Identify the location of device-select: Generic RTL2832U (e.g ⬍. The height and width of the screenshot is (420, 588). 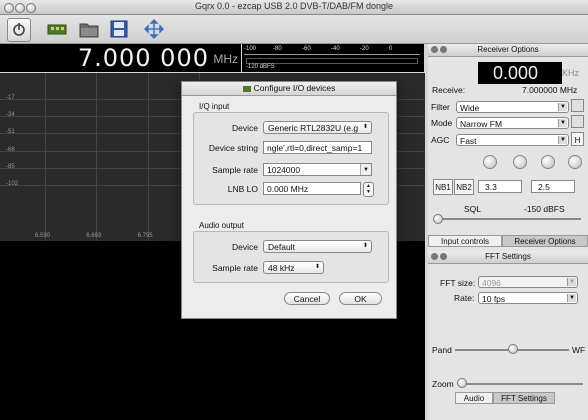
(317, 127).